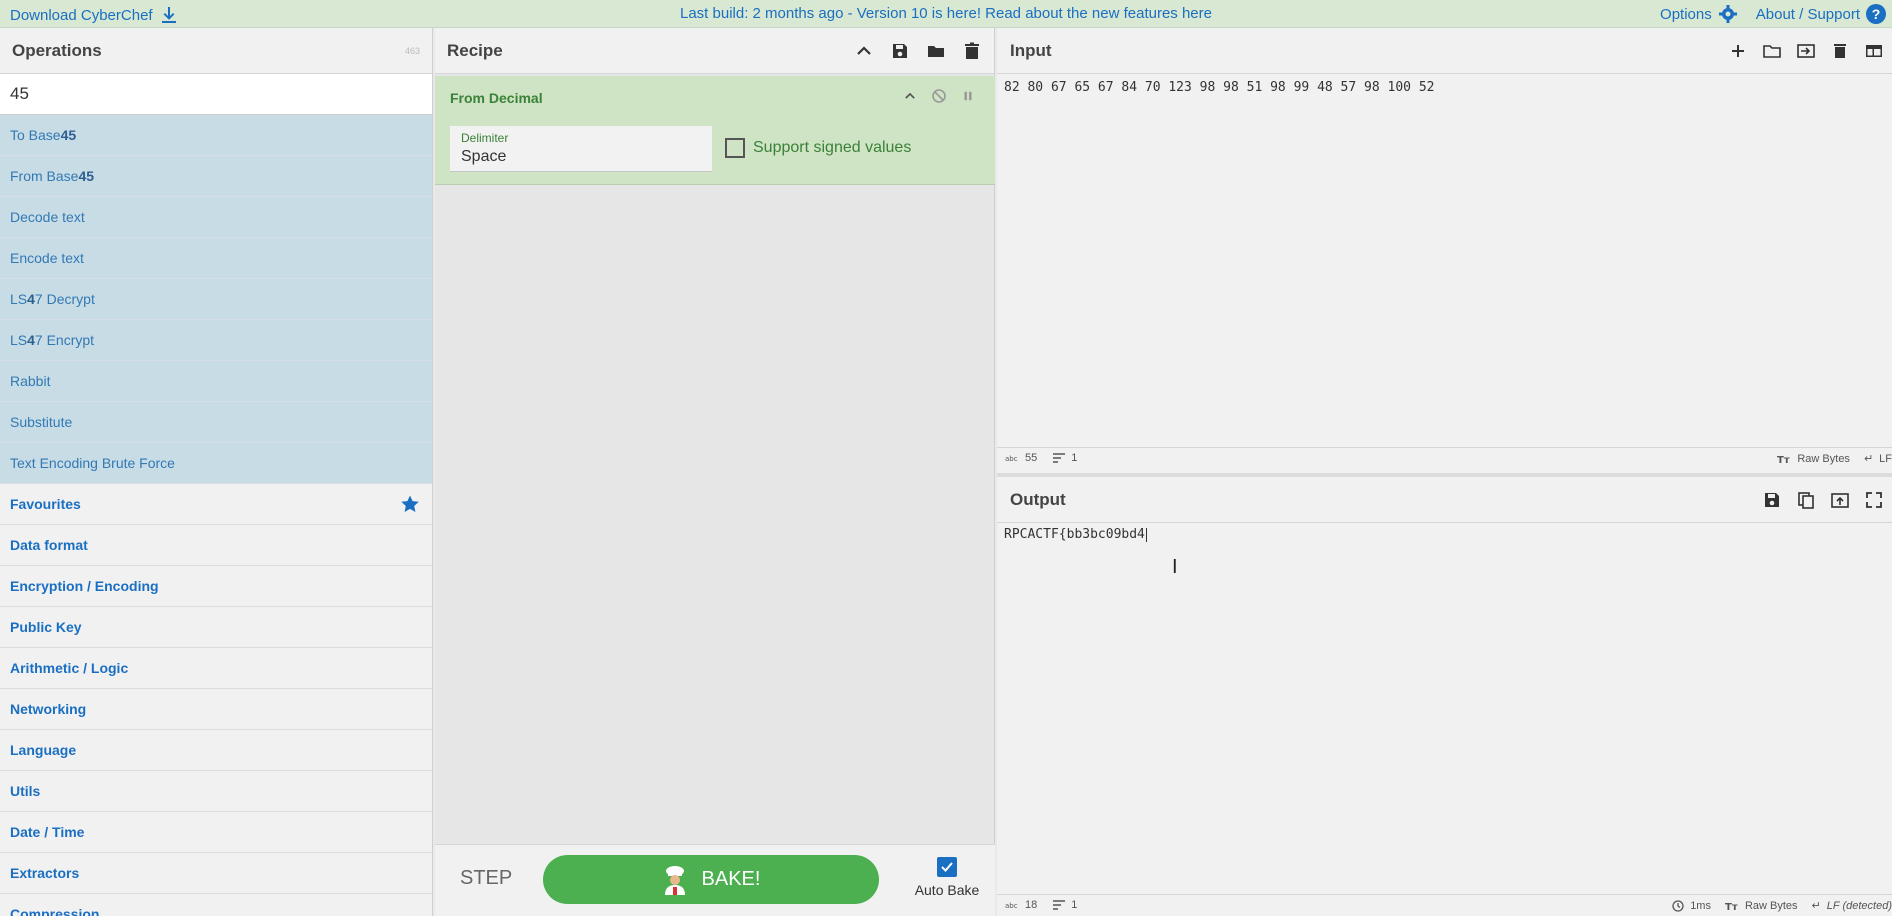 The width and height of the screenshot is (1892, 916). What do you see at coordinates (216, 668) in the screenshot?
I see `category-item: Arithmetic / Logic` at bounding box center [216, 668].